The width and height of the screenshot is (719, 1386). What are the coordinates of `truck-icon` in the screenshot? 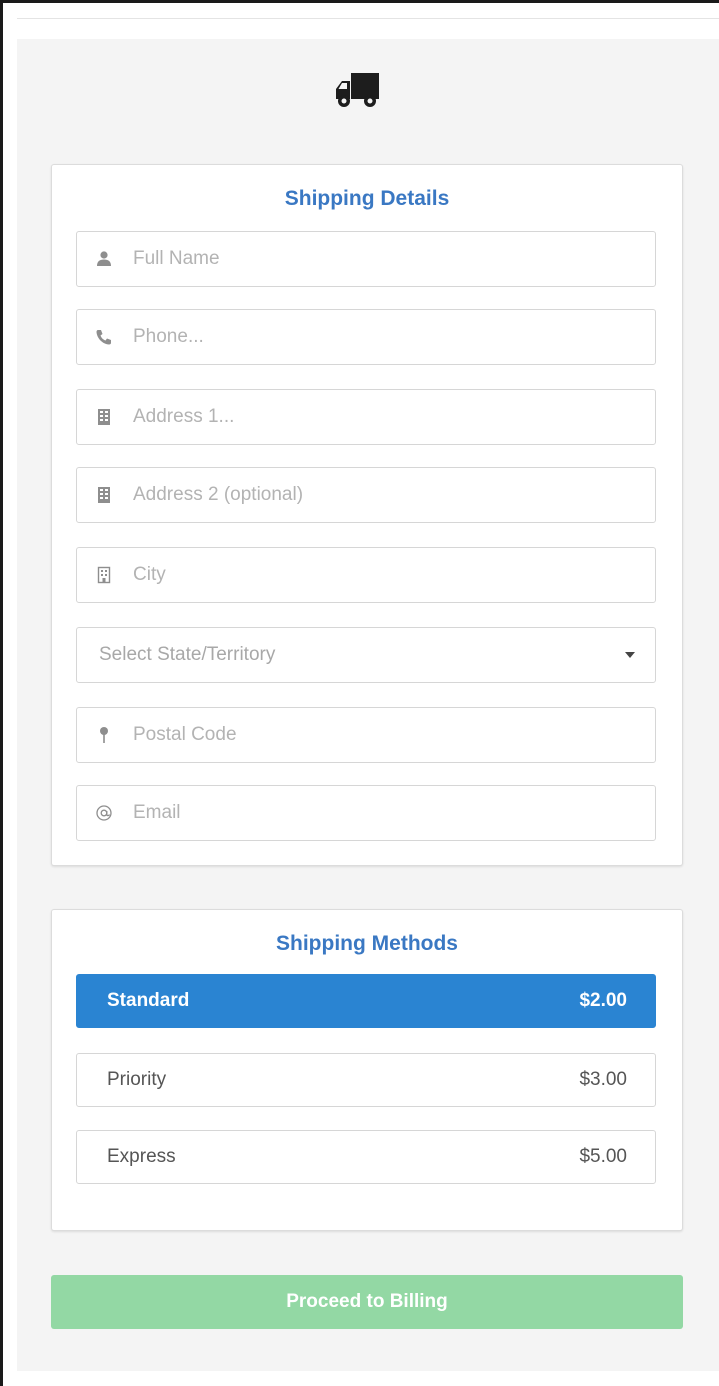 It's located at (357, 90).